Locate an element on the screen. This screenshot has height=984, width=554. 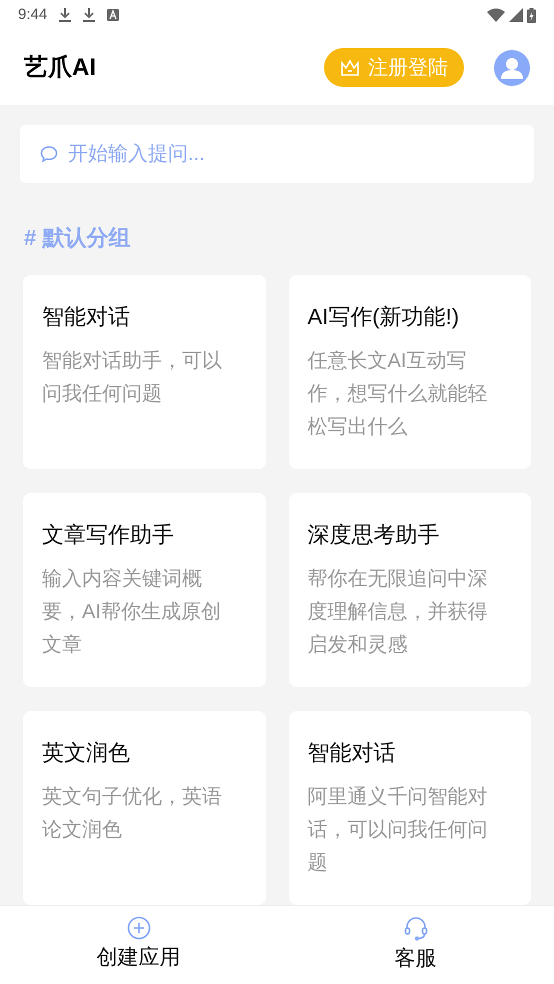
app-card: AI写作(新功能!) 任意长文AI互动写作，想写什么就能轻松写出什么 is located at coordinates (409, 372).